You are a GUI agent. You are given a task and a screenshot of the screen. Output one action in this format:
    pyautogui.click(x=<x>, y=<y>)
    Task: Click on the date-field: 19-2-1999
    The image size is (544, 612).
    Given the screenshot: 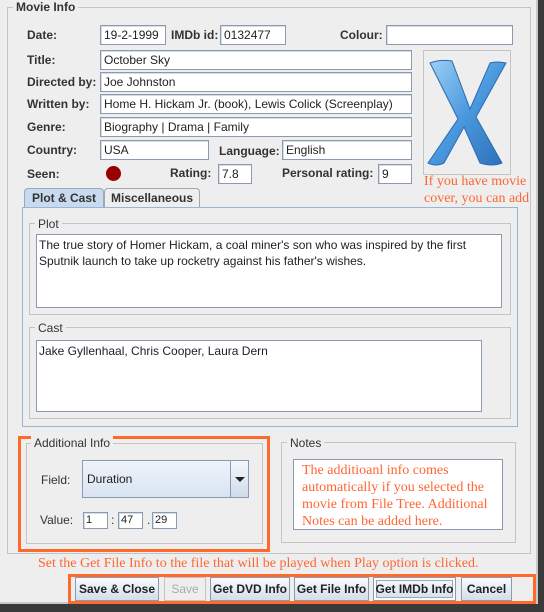 What is the action you would take?
    pyautogui.click(x=133, y=35)
    